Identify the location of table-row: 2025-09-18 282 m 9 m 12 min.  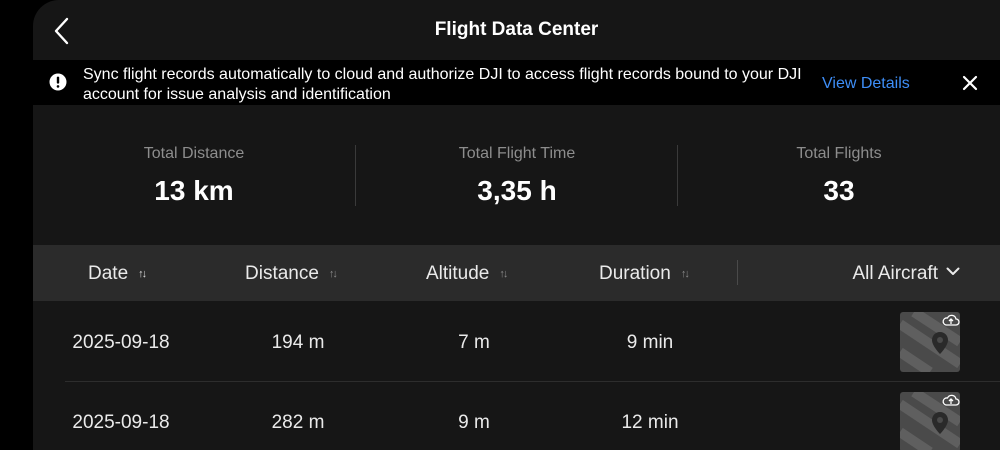
(516, 416).